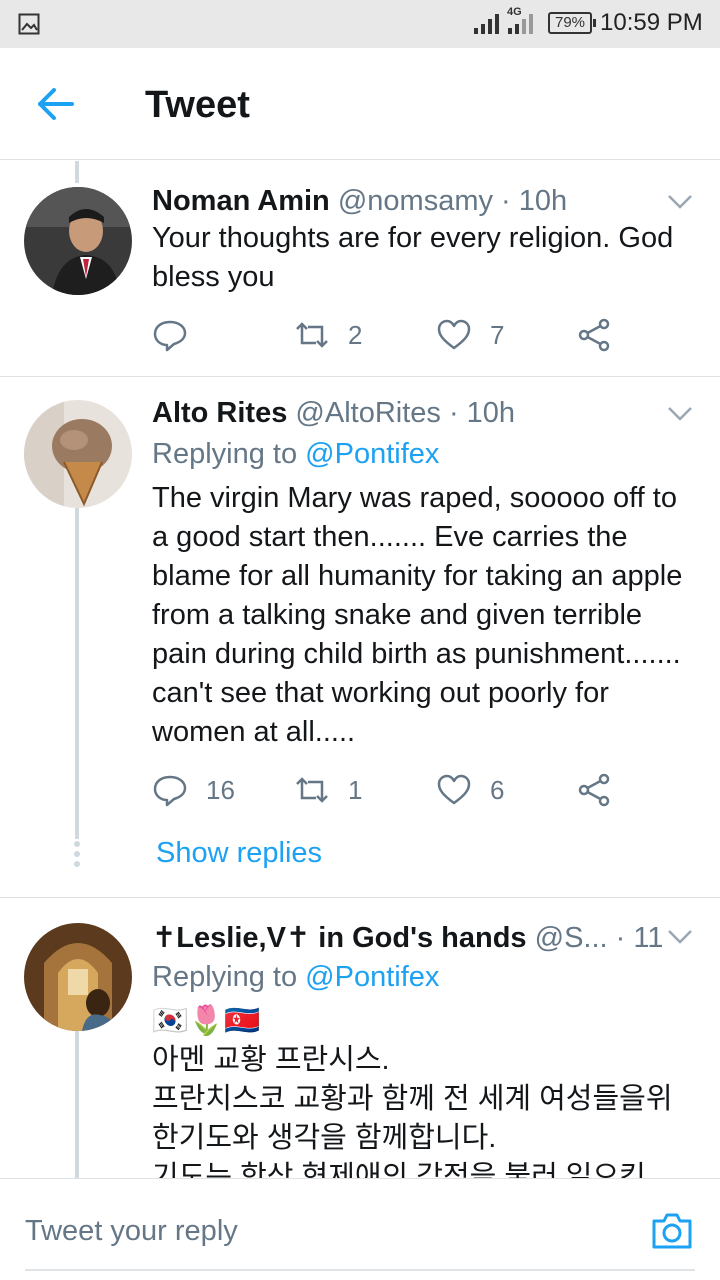 This screenshot has width=720, height=1280. What do you see at coordinates (241, 201) in the screenshot?
I see `user-name: Noman Amin` at bounding box center [241, 201].